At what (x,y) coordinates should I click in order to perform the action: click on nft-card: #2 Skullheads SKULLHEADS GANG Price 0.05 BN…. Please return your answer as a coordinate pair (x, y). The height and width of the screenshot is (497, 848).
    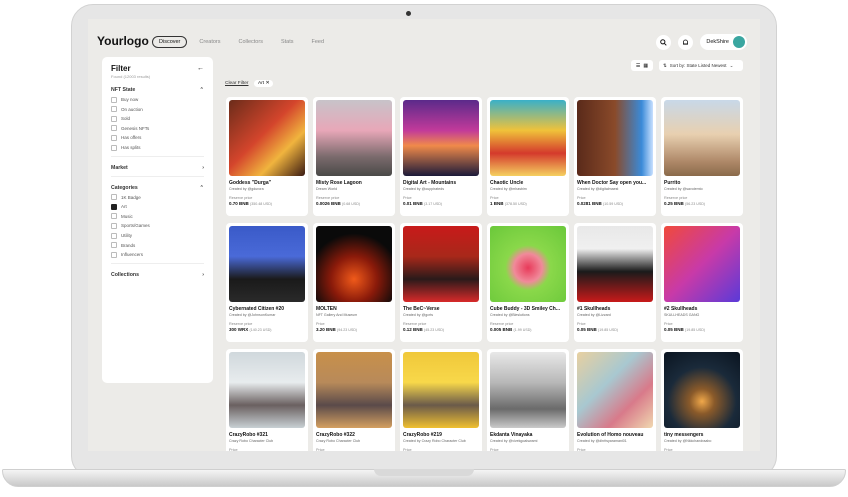
    Looking at the image, I should click on (702, 282).